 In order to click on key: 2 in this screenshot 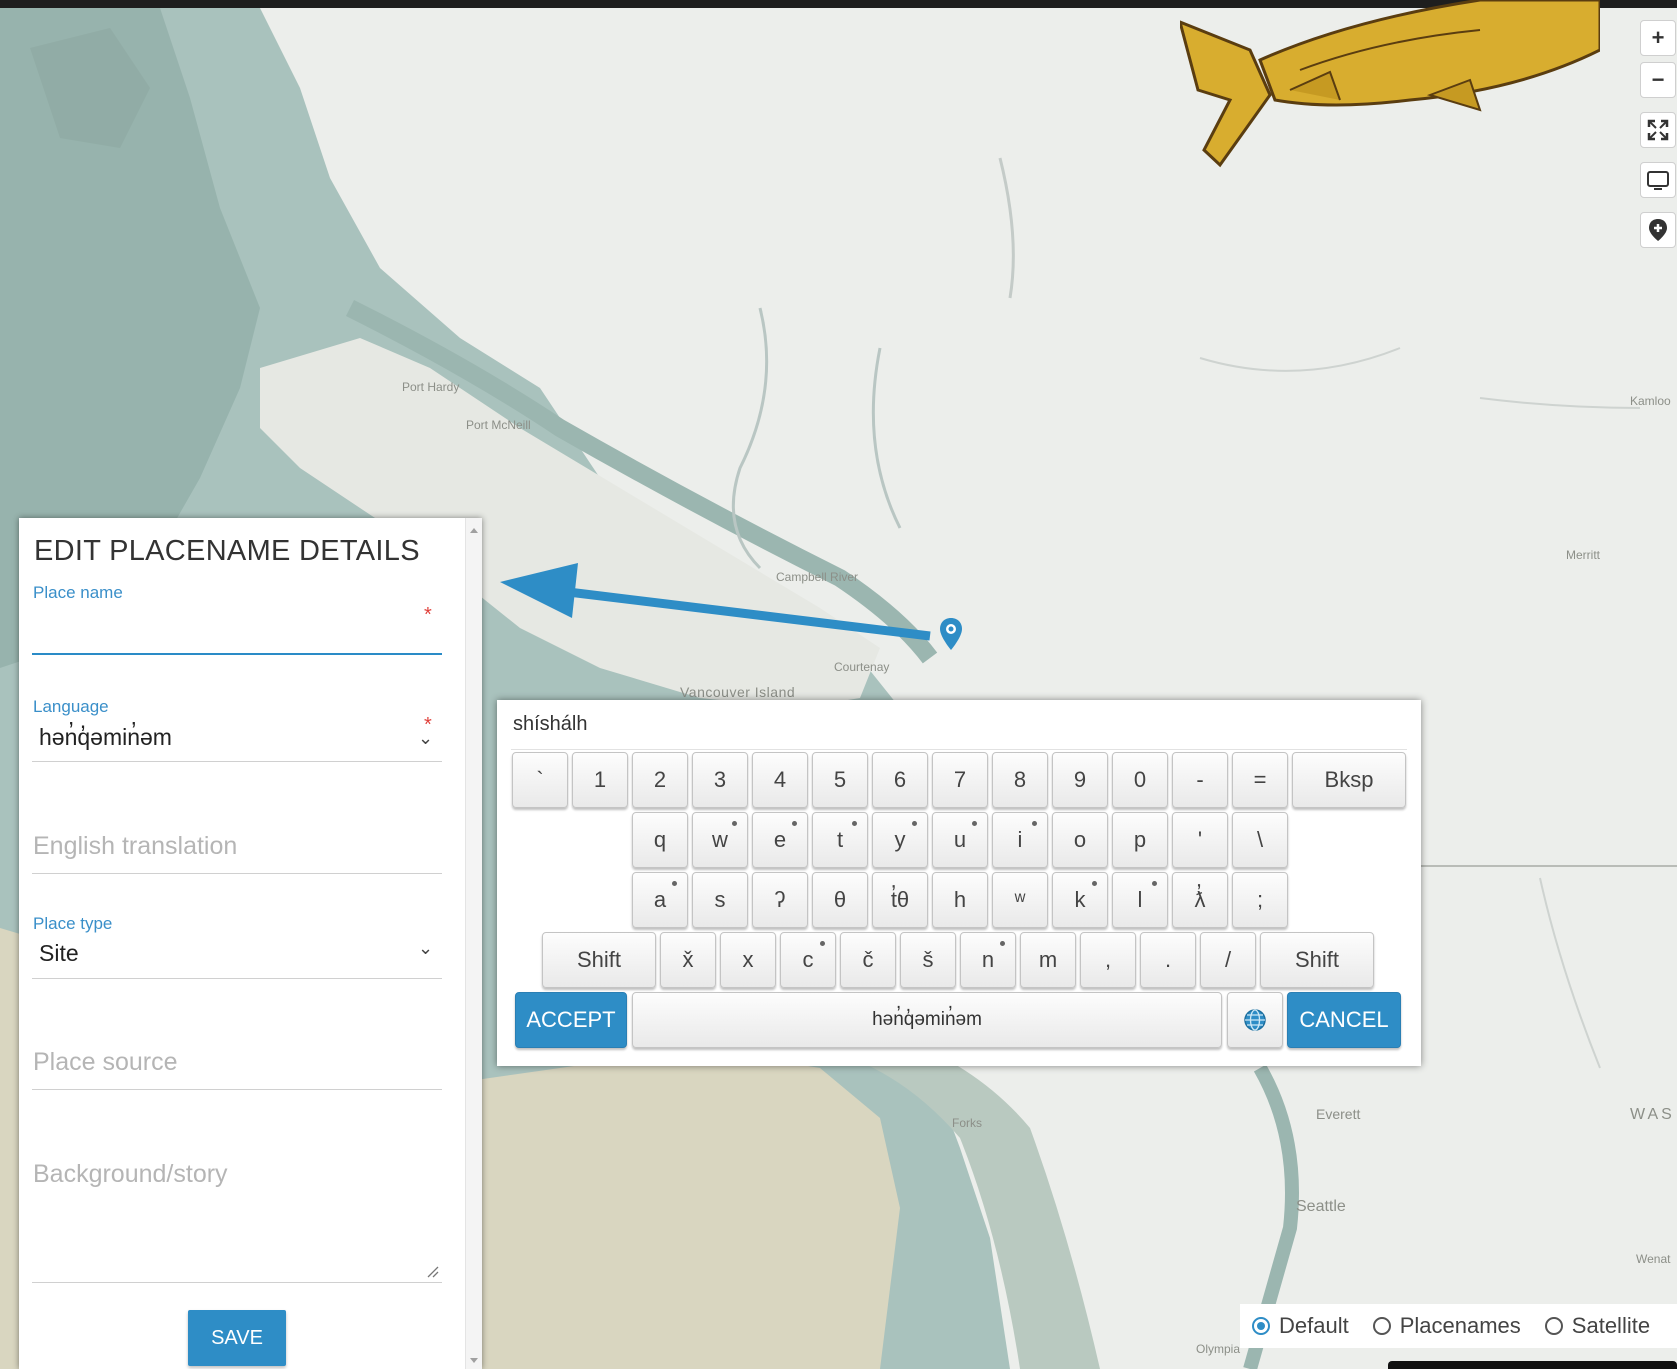, I will do `click(660, 780)`.